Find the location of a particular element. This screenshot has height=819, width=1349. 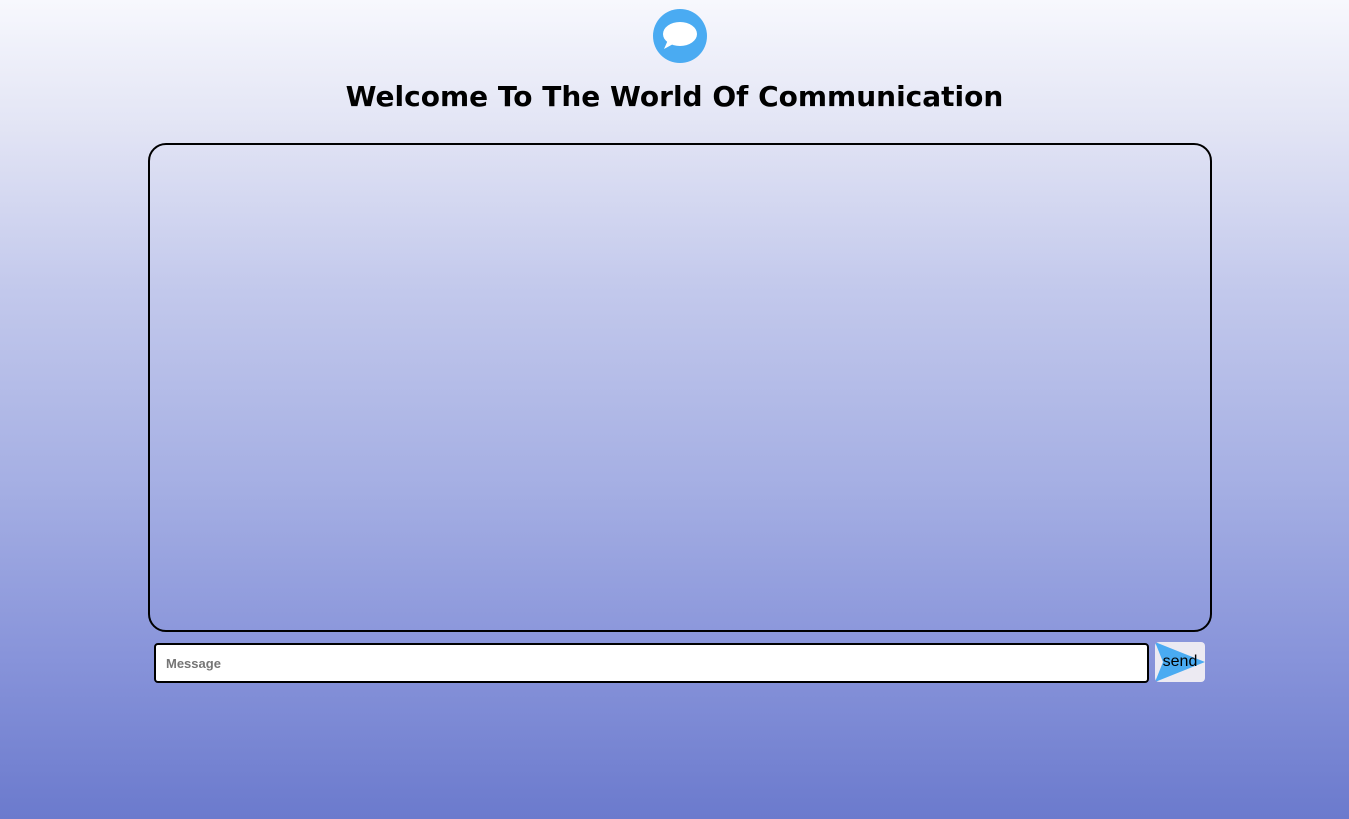

message-input is located at coordinates (651, 663).